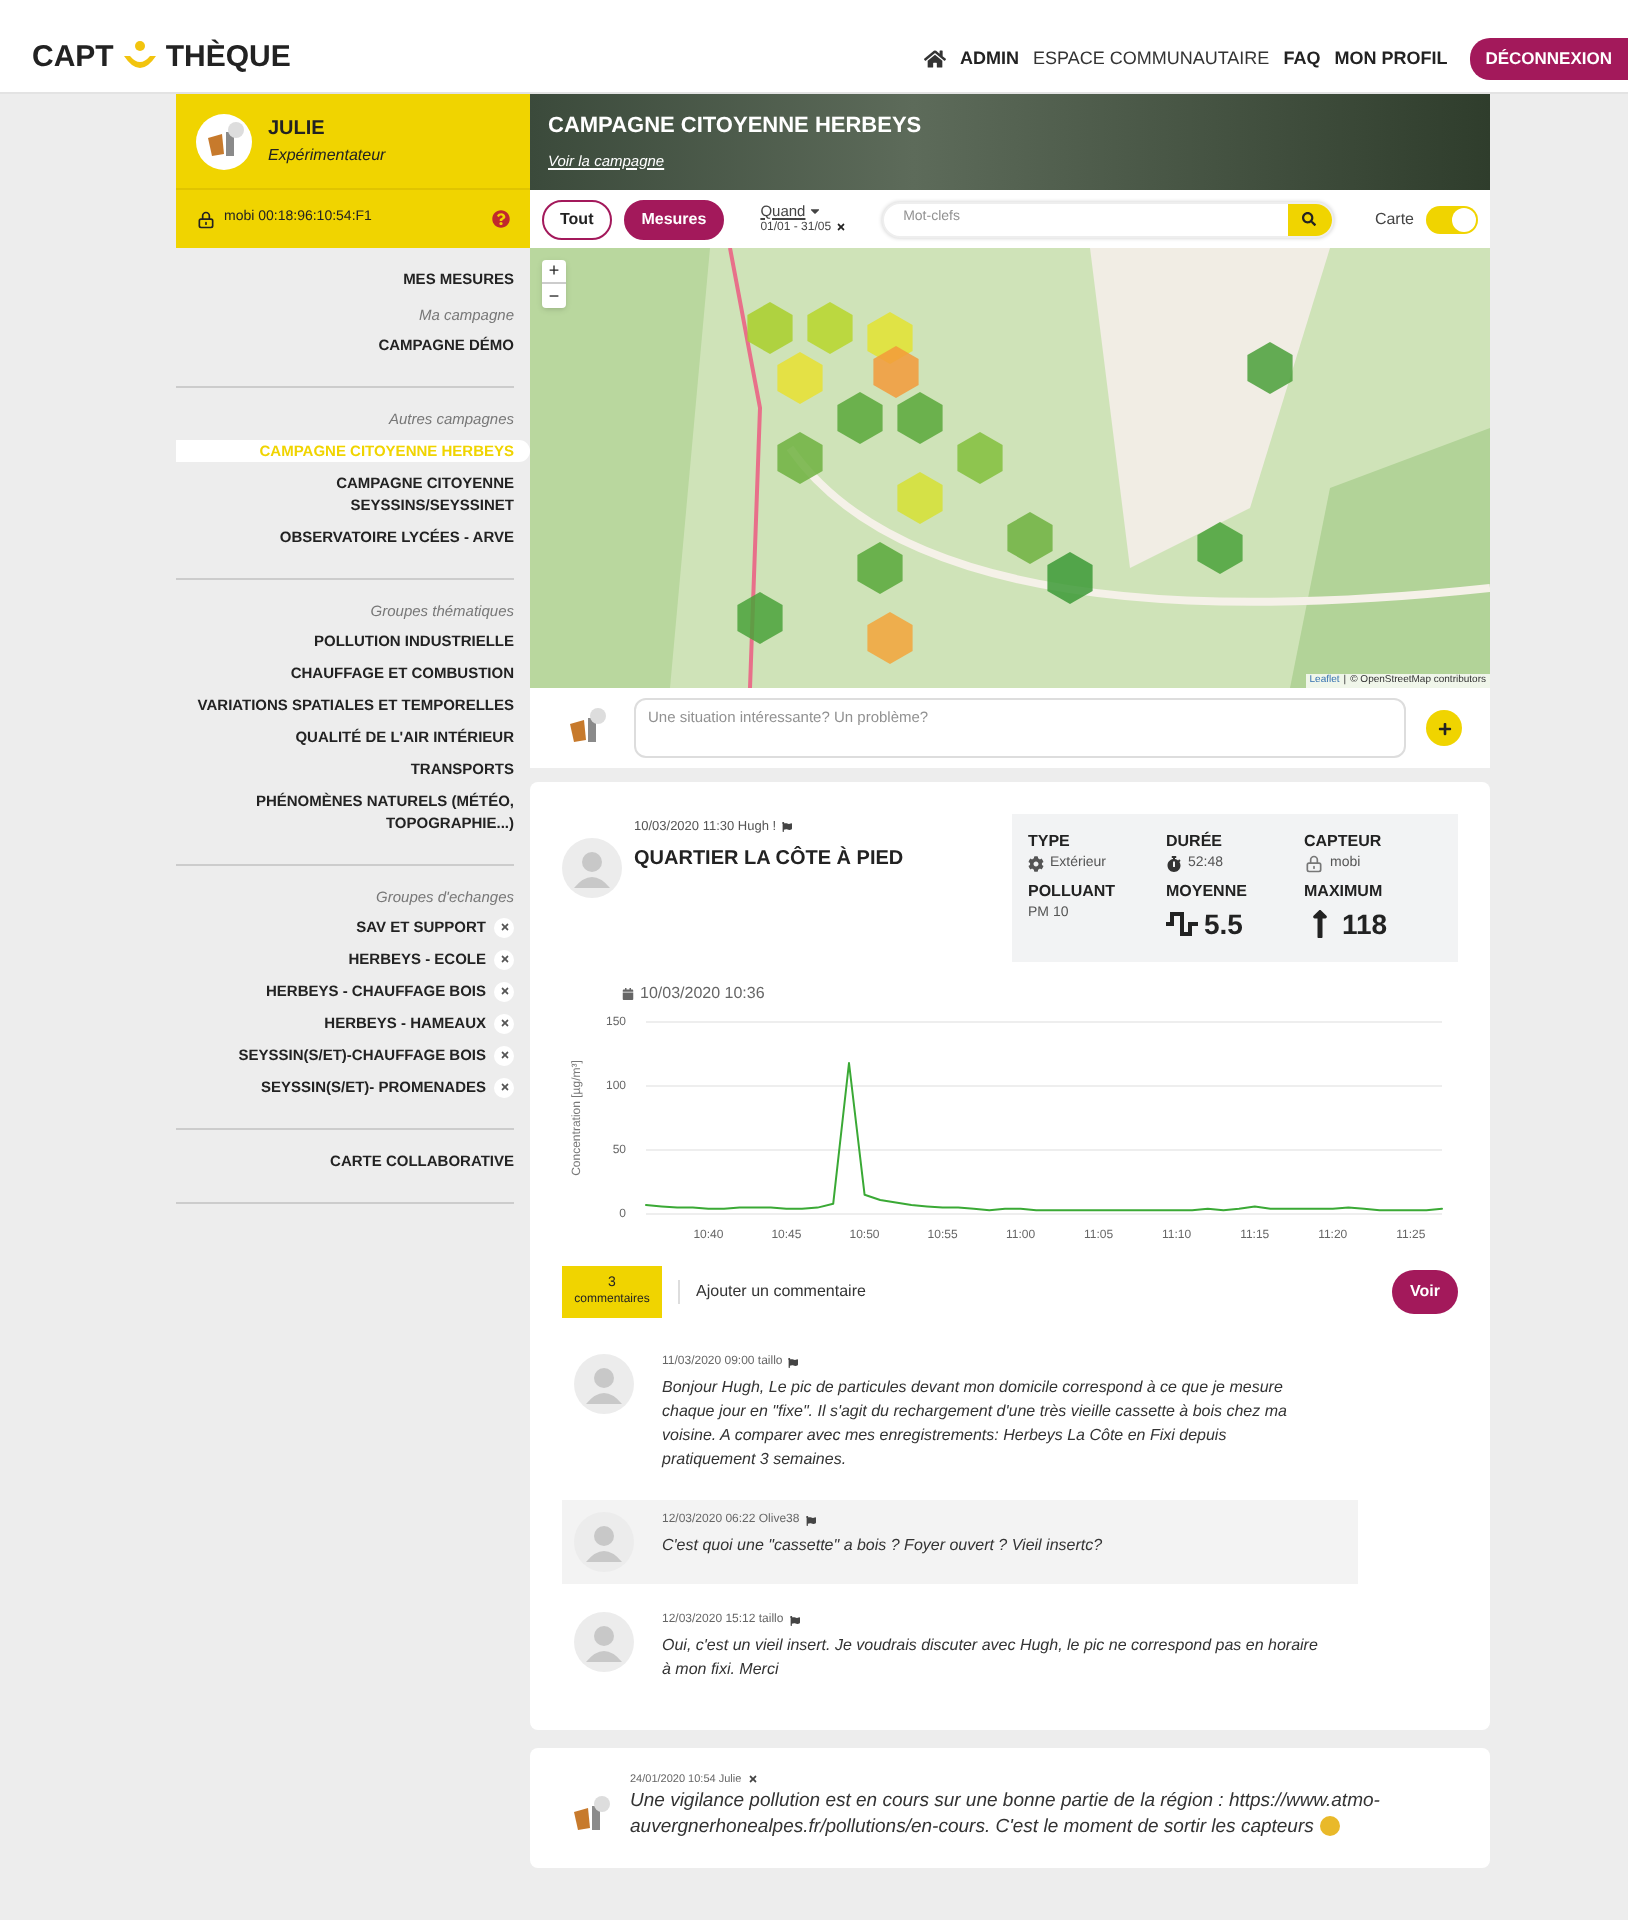  What do you see at coordinates (1394, 219) in the screenshot?
I see `toggle-label: Carte` at bounding box center [1394, 219].